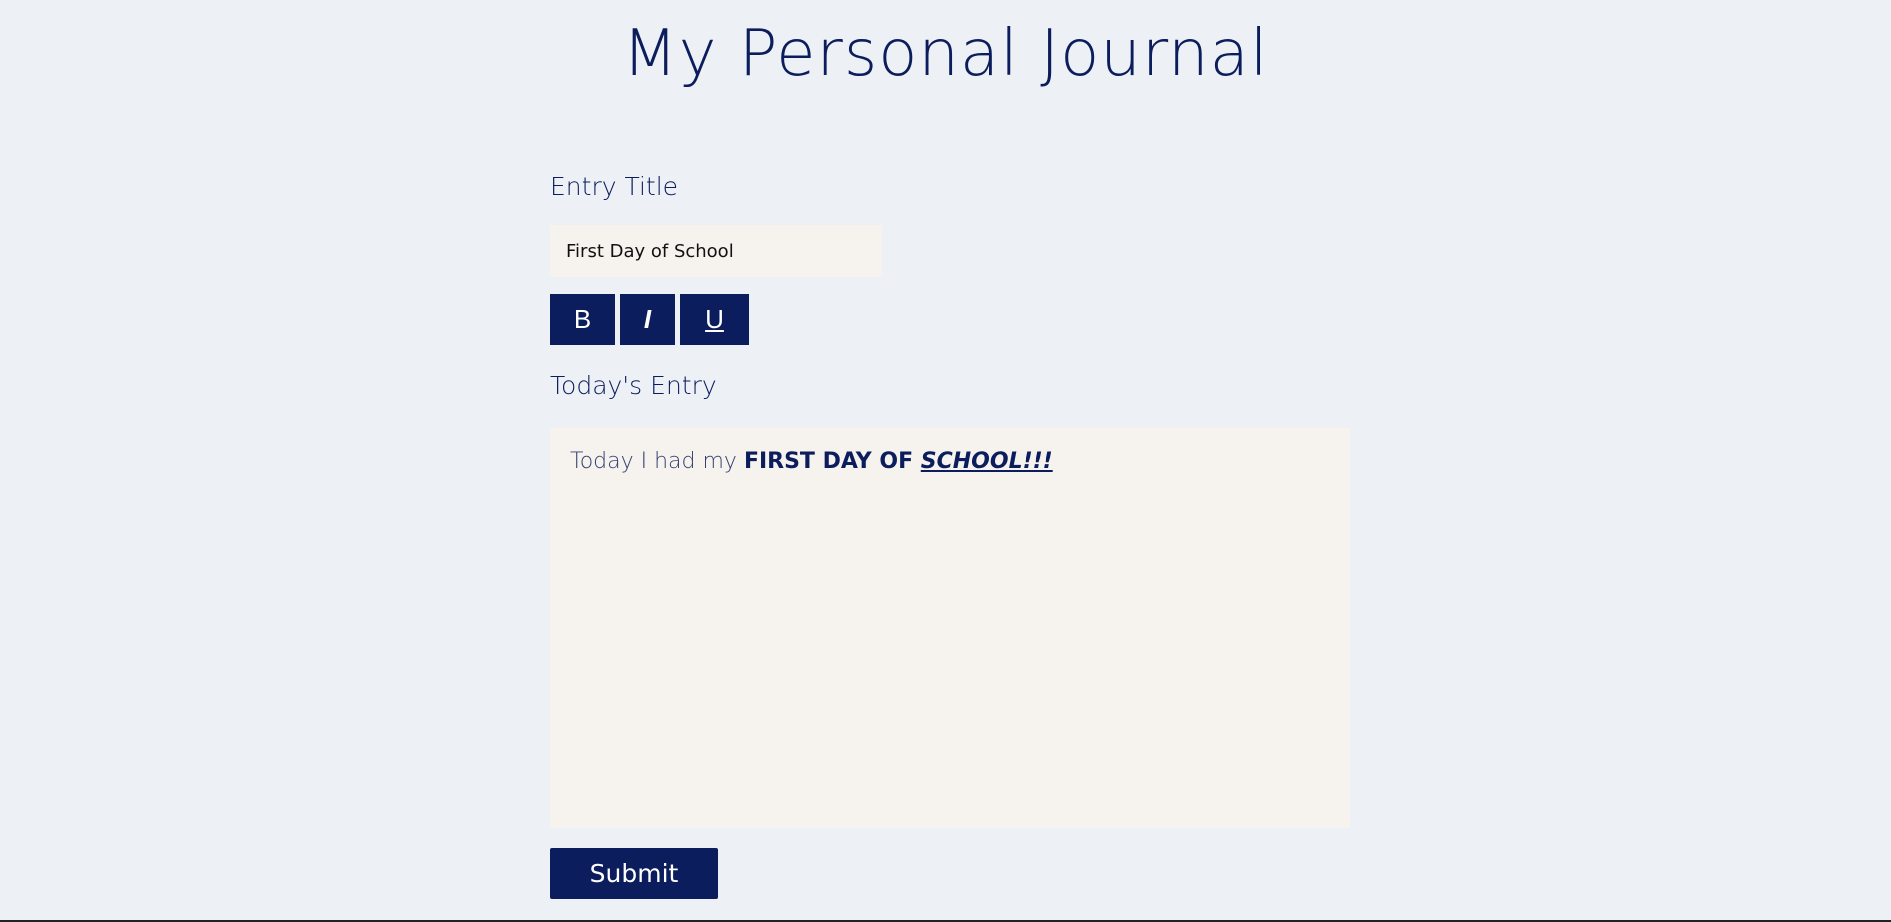  I want to click on entry-text-bold-italic-underline: SCHOOL!!!, so click(986, 461).